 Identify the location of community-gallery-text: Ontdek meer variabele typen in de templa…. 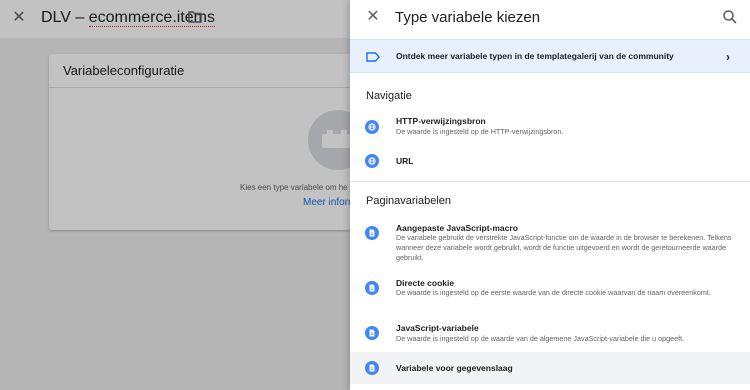
(535, 56).